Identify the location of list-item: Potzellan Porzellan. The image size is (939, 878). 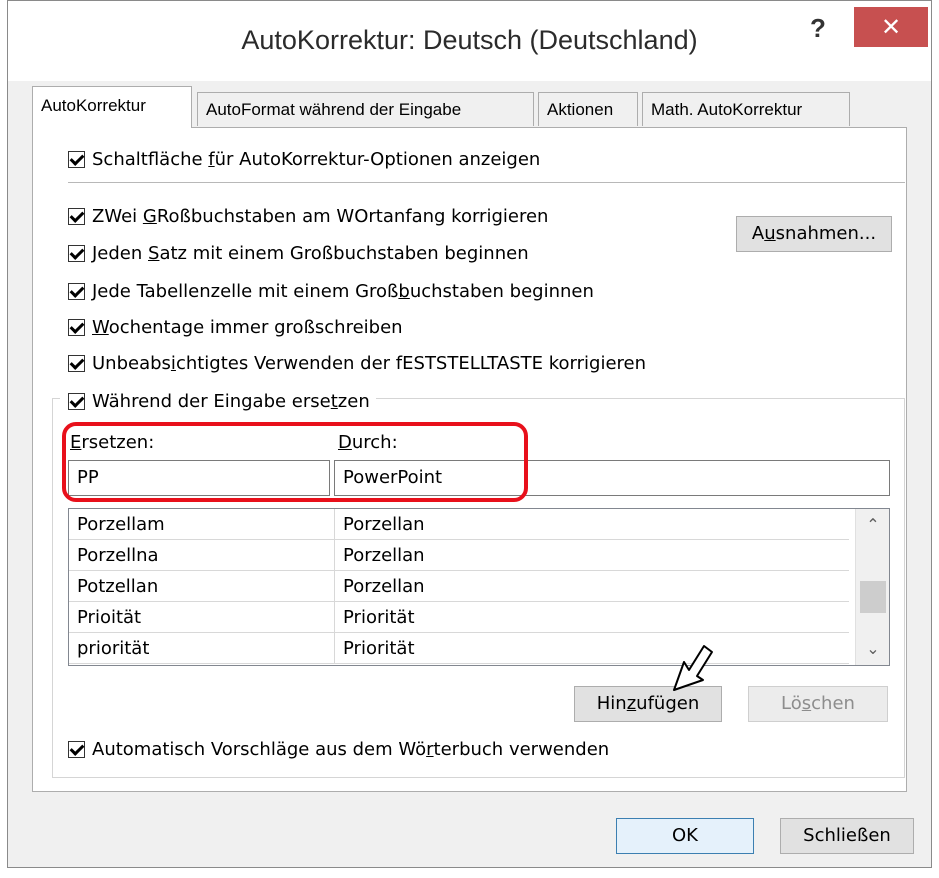
(459, 586).